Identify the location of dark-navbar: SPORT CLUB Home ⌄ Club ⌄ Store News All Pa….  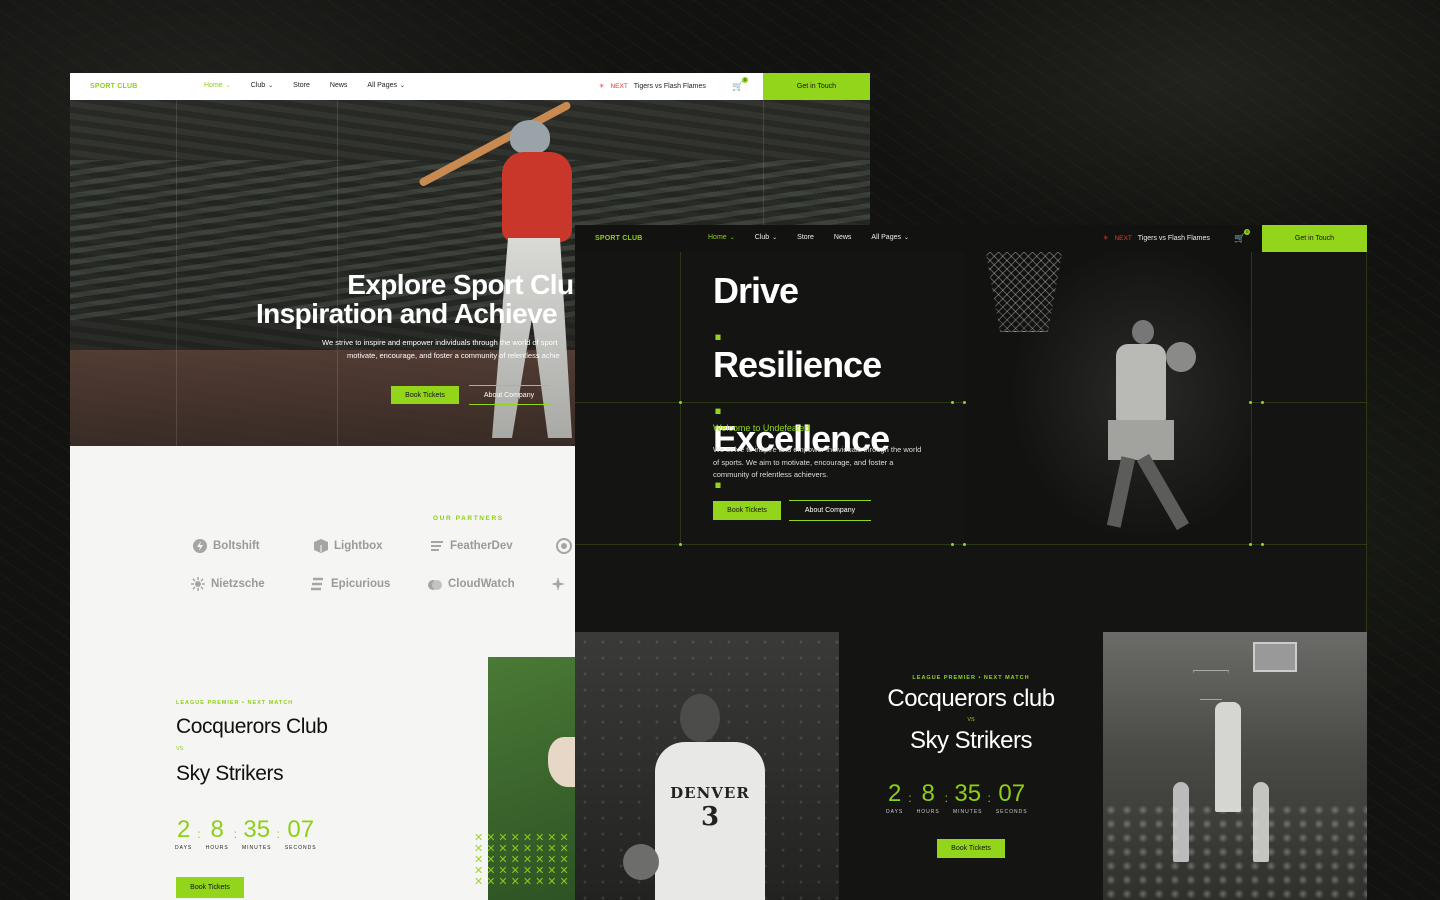
(971, 238).